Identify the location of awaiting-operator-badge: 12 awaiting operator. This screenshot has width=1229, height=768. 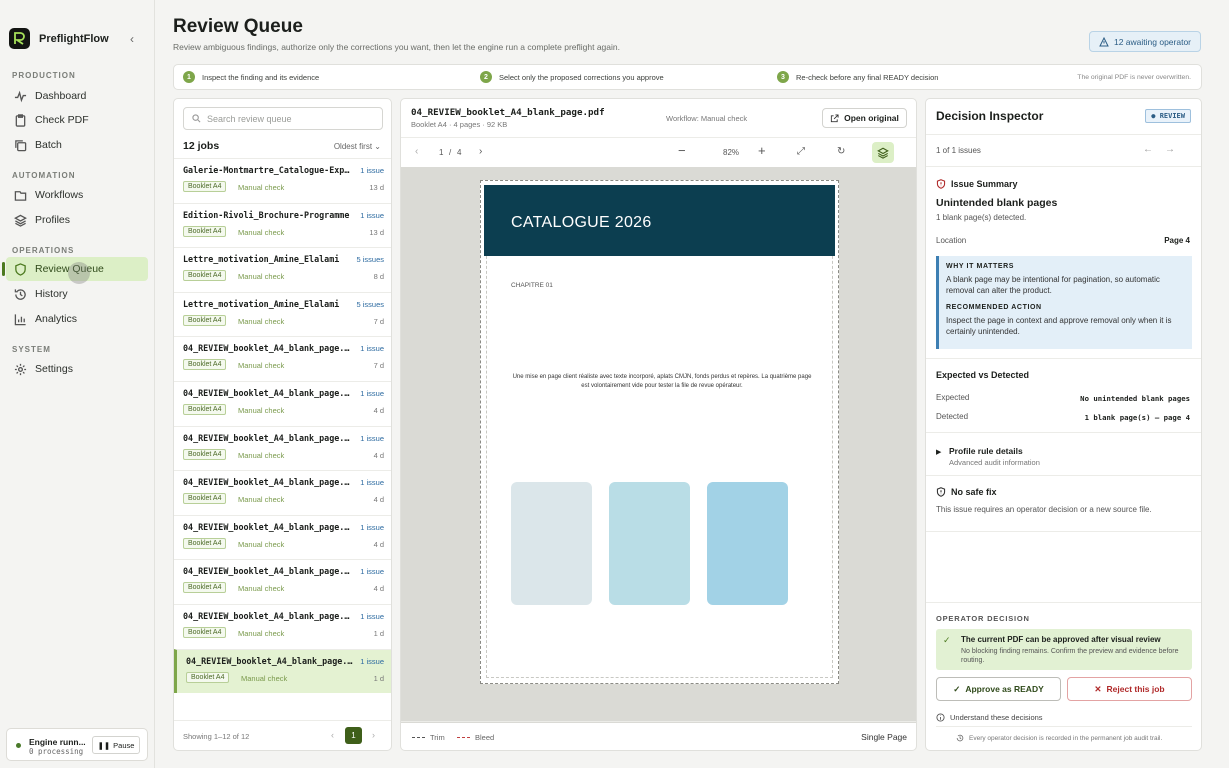
(1145, 41).